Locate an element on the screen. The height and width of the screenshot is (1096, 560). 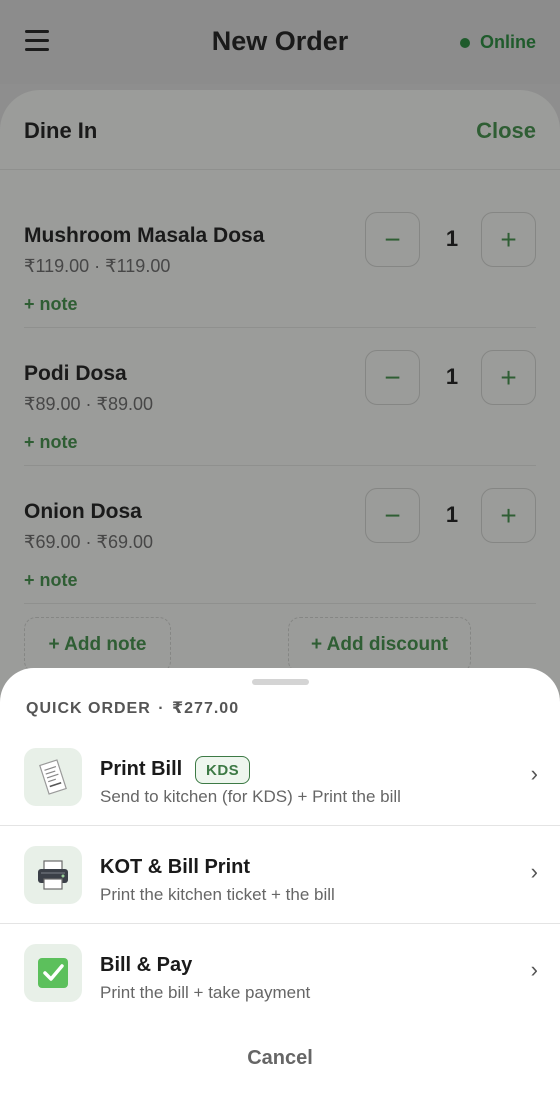
add-discount-button: + Add discount is located at coordinates (379, 645).